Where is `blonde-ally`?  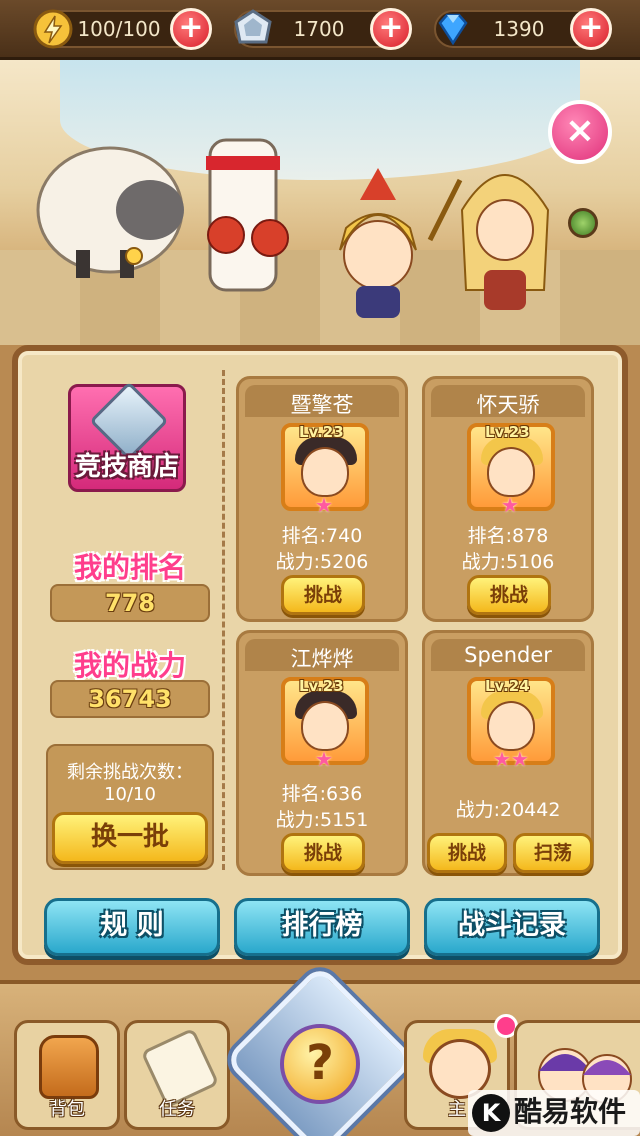 blonde-ally is located at coordinates (505, 242).